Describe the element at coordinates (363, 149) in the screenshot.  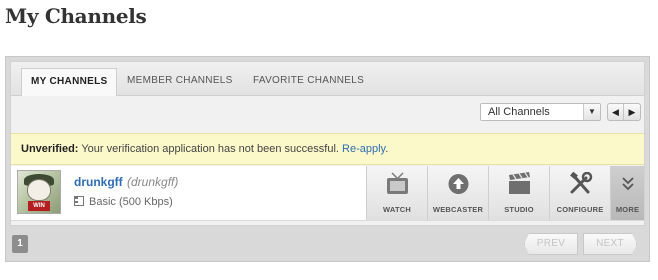
I see `reapply-link: Re-apply` at that location.